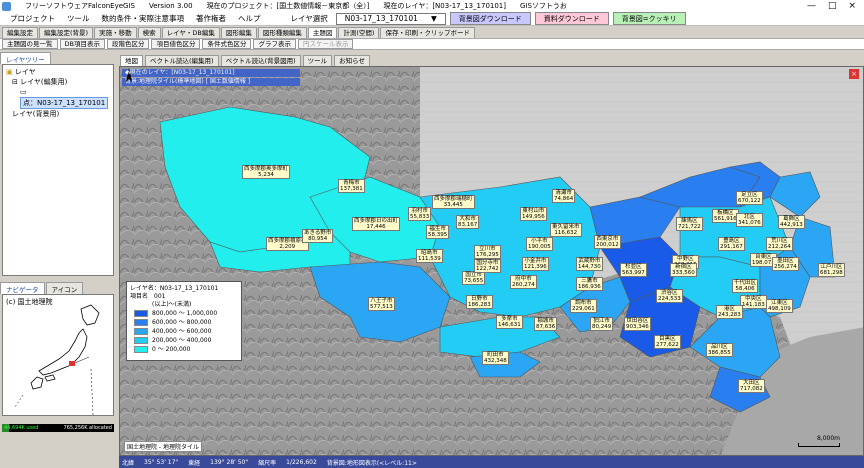 The image size is (864, 468). I want to click on region-label: 大田区 717,082, so click(751, 386).